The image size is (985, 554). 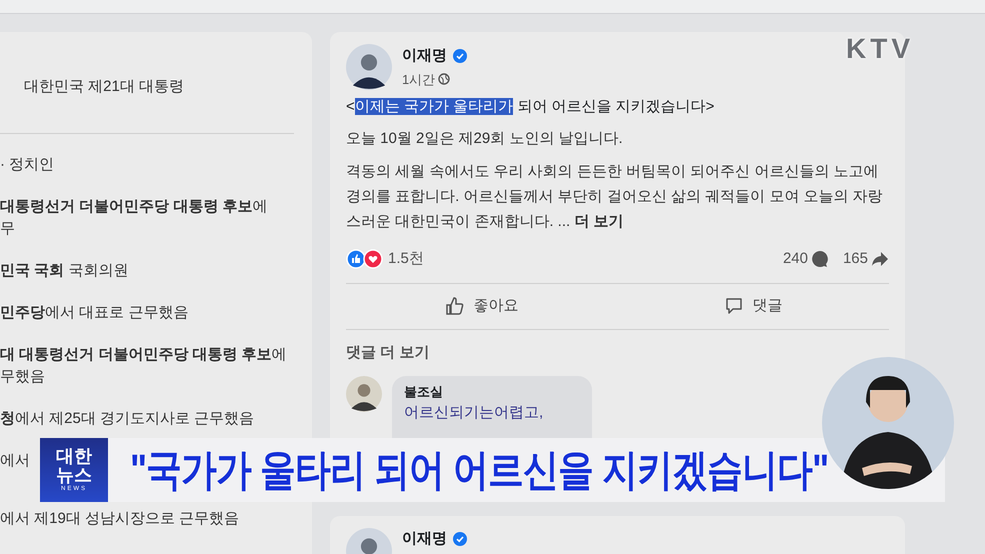 What do you see at coordinates (147, 105) in the screenshot?
I see `panel-title: 대한민국 제21대 대통령` at bounding box center [147, 105].